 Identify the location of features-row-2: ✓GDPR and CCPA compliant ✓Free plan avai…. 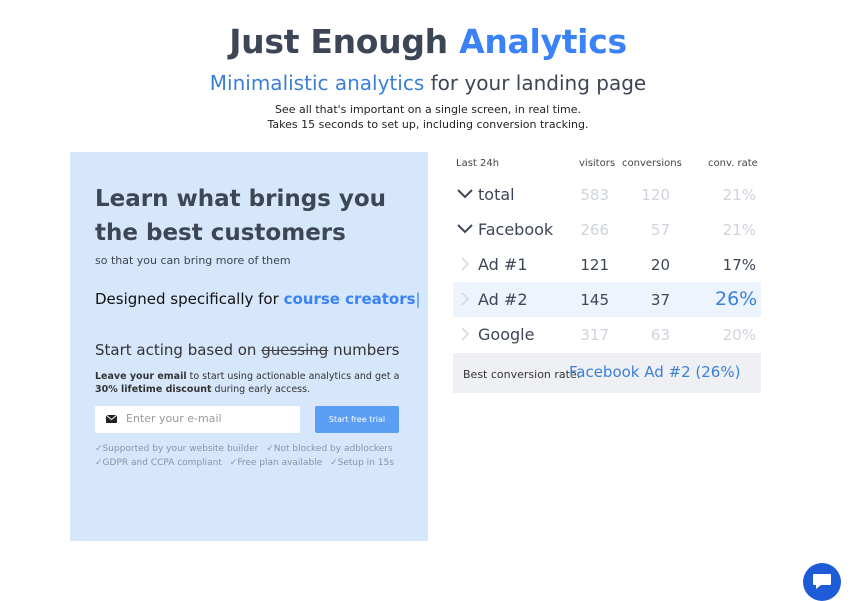
(255, 463).